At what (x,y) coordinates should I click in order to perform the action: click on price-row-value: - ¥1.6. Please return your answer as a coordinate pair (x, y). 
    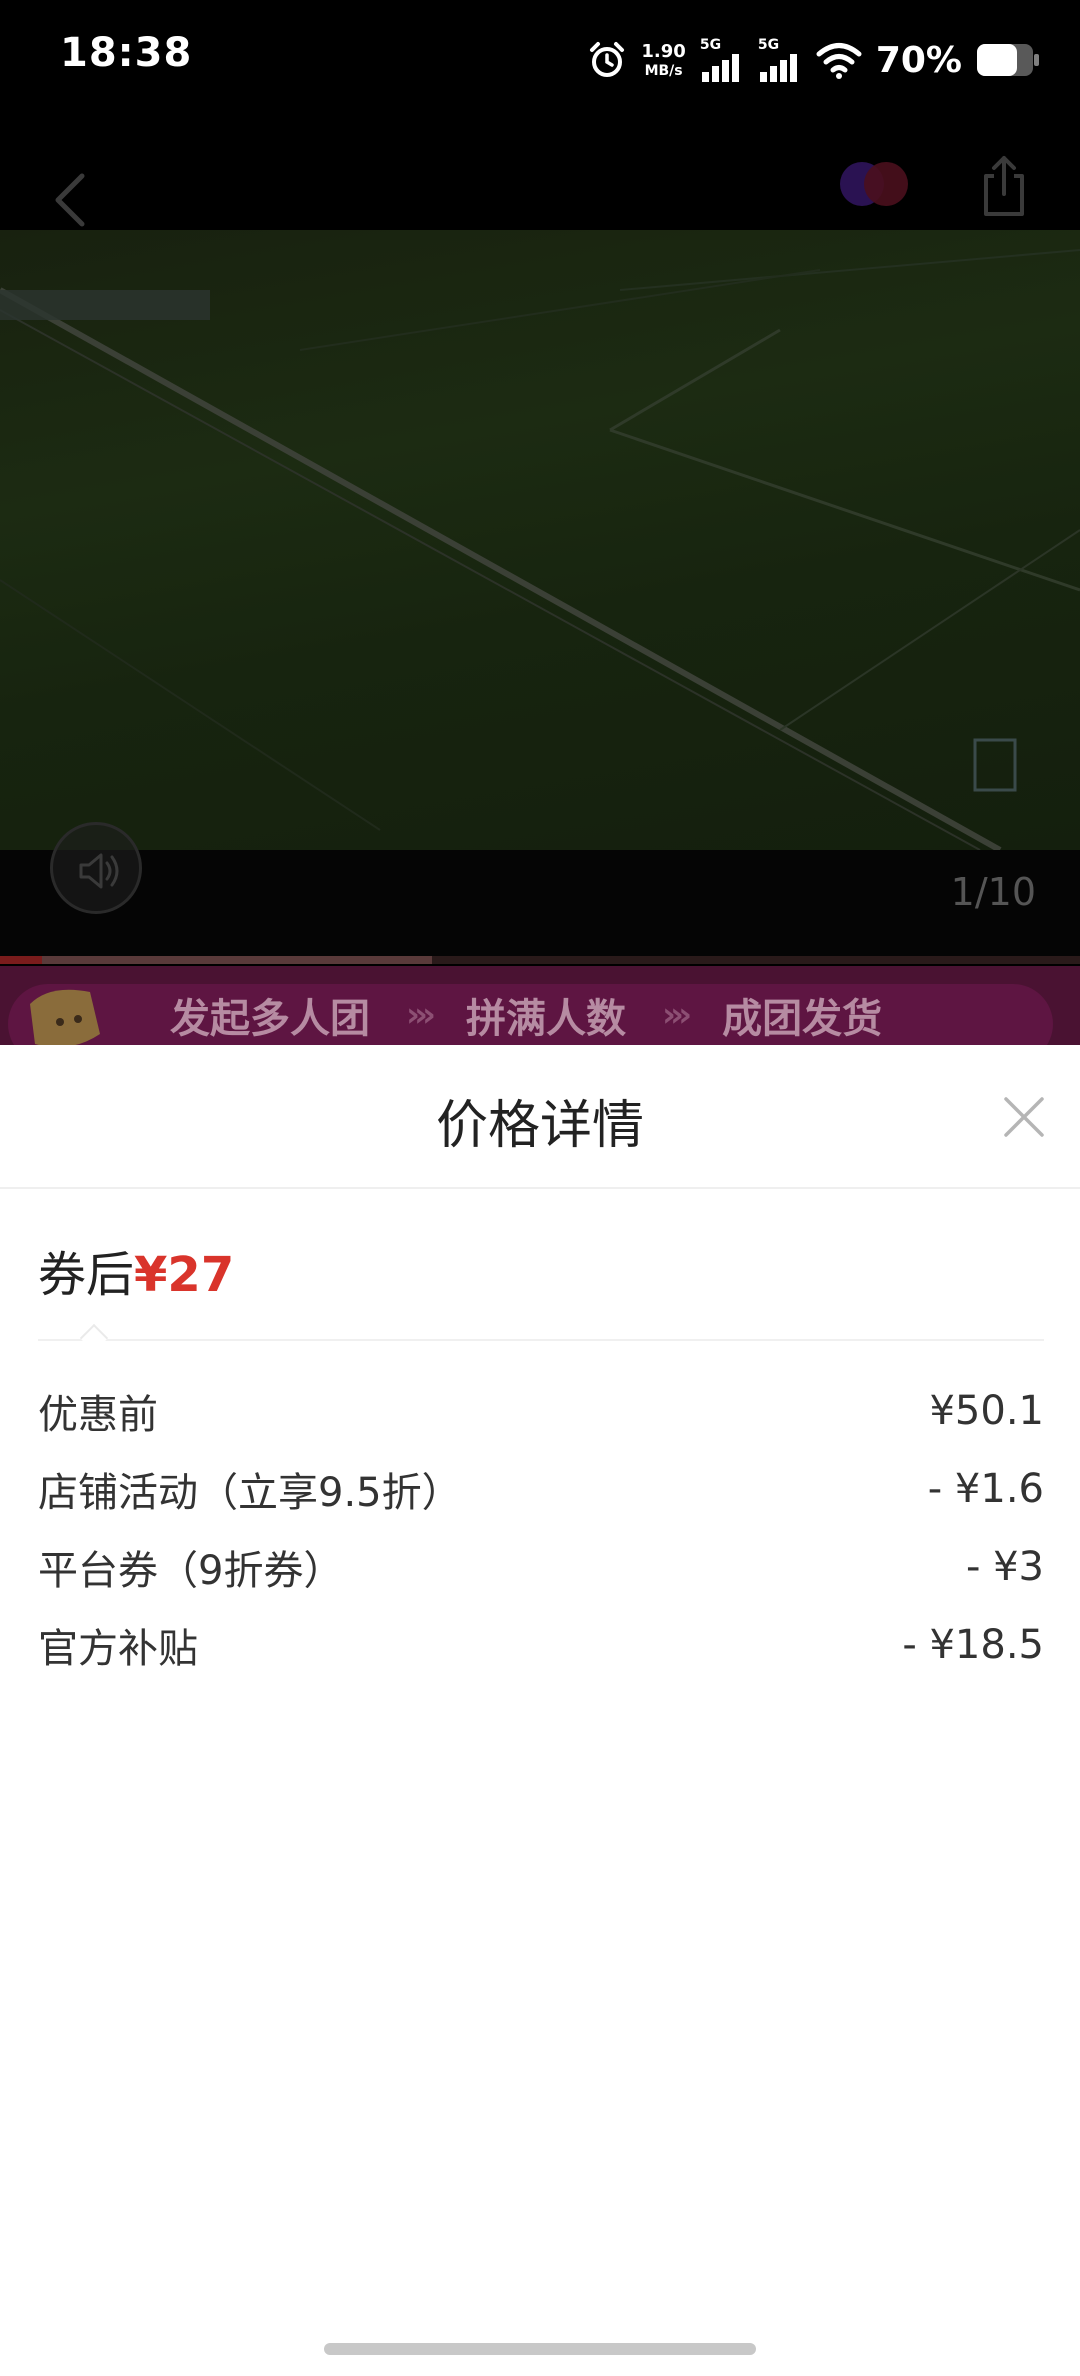
    Looking at the image, I should click on (985, 1489).